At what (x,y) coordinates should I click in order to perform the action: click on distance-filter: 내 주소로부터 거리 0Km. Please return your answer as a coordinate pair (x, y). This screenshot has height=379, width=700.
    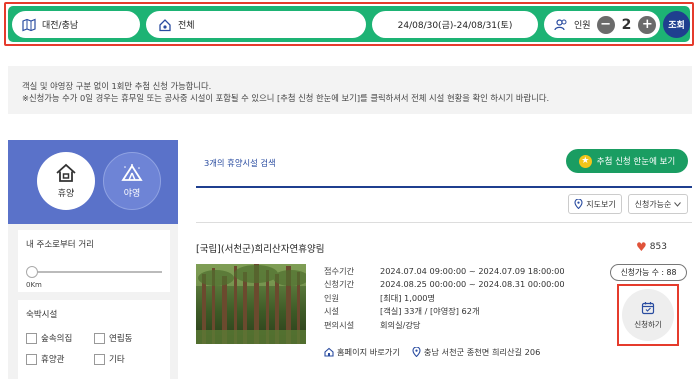
    Looking at the image, I should click on (94, 261).